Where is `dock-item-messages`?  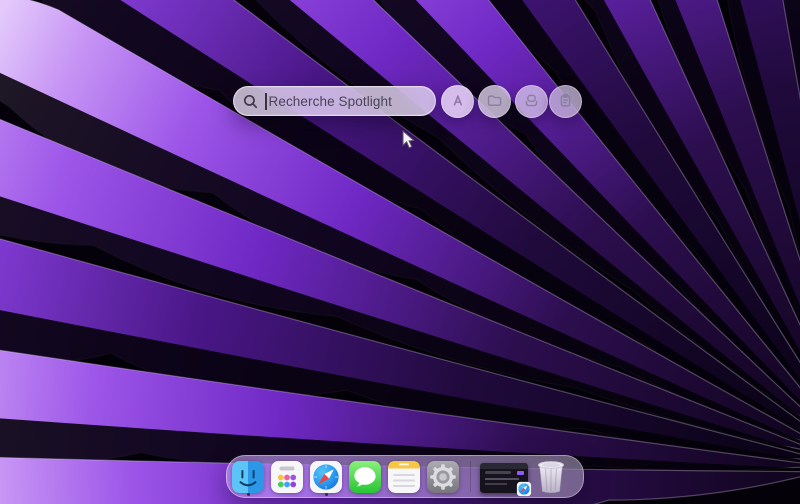 dock-item-messages is located at coordinates (365, 477).